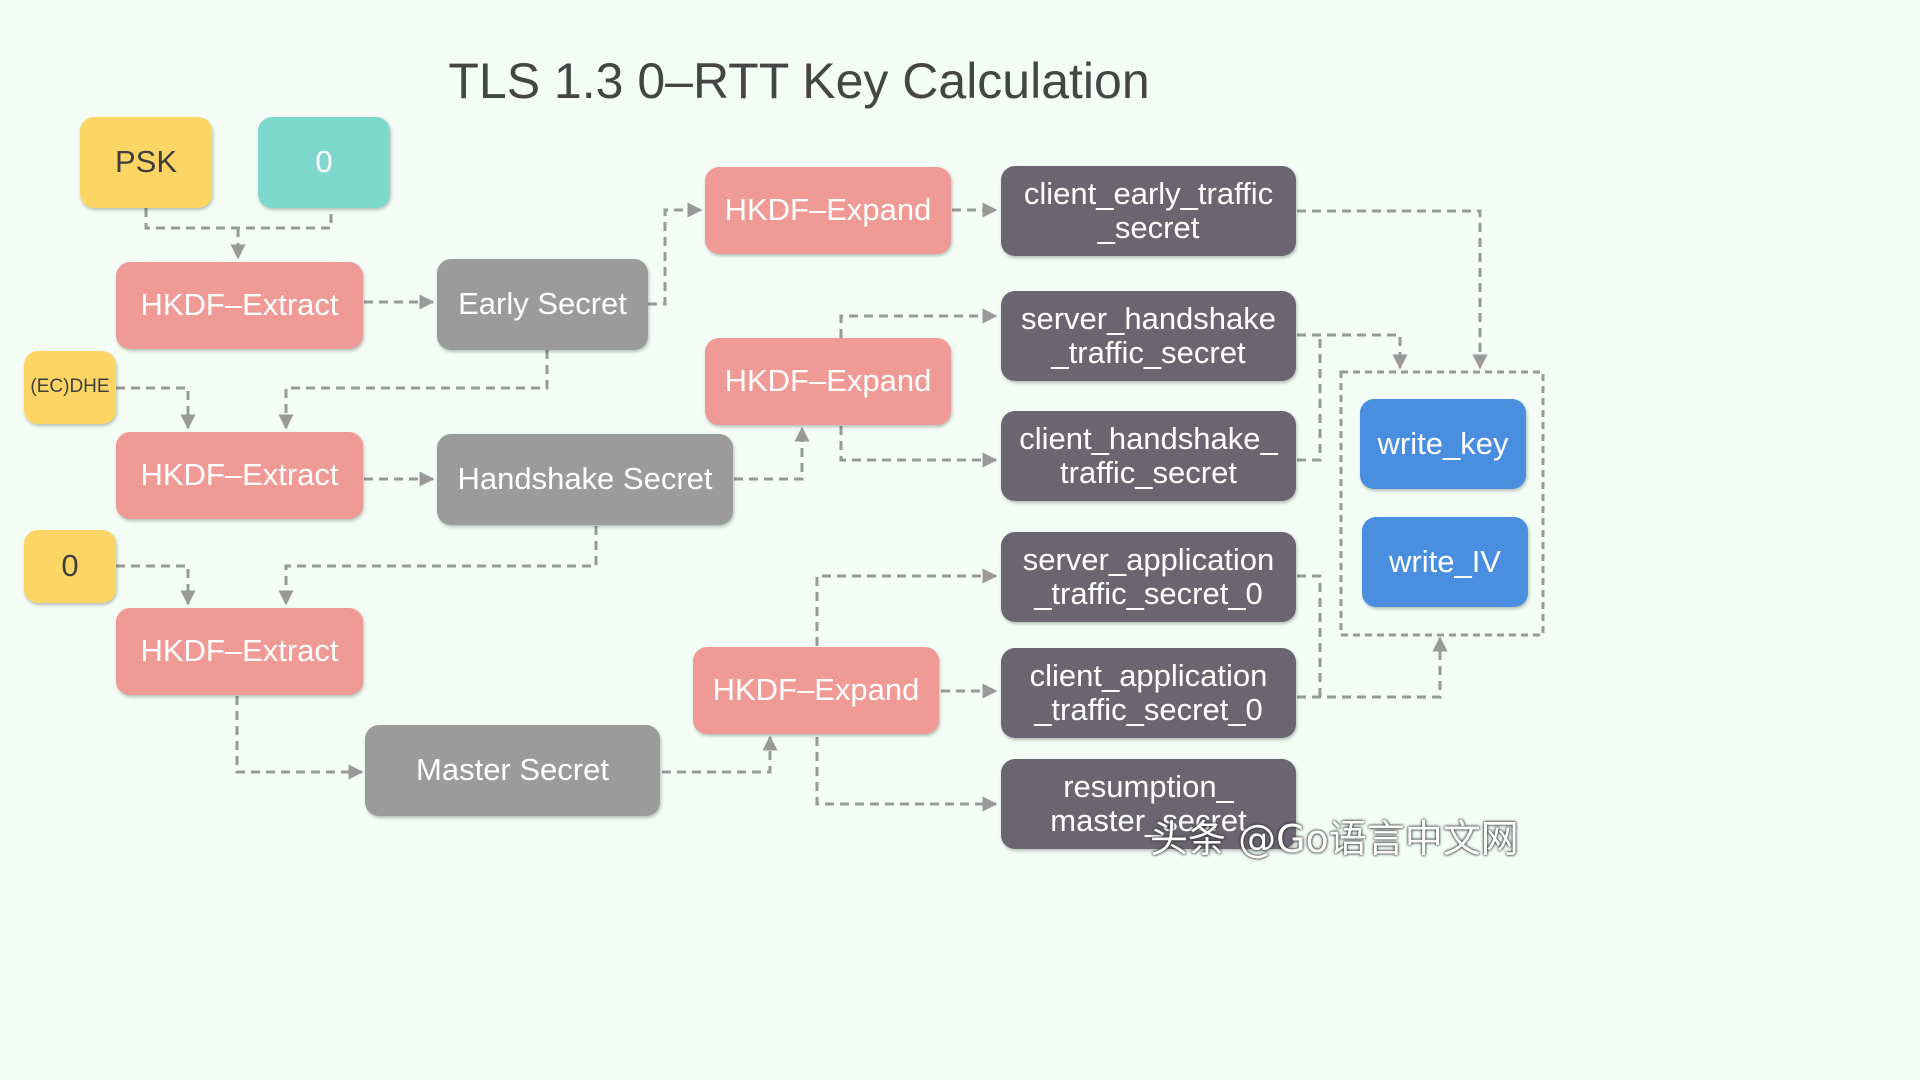  I want to click on hkdf-expand-master: HKDF–Expand, so click(816, 690).